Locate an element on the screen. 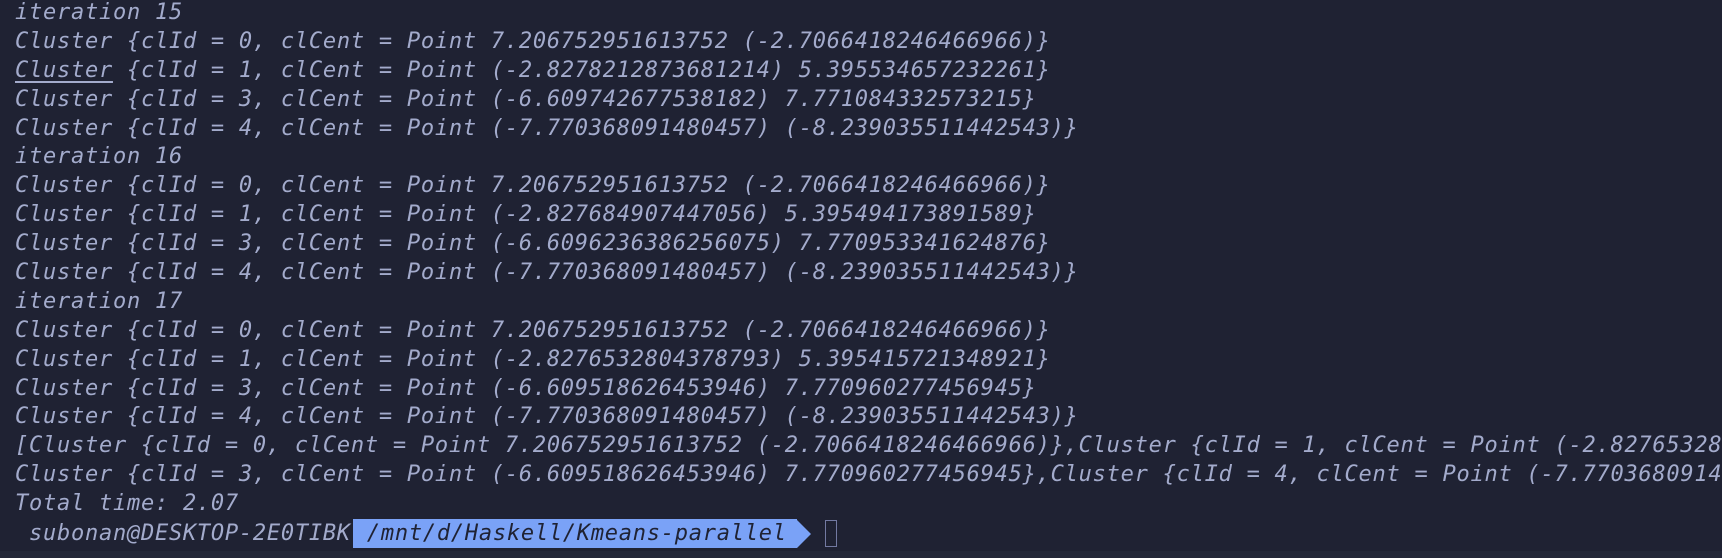 Image resolution: width=1722 pixels, height=558 pixels. output-line-iteration: iteration 16 is located at coordinates (99, 157).